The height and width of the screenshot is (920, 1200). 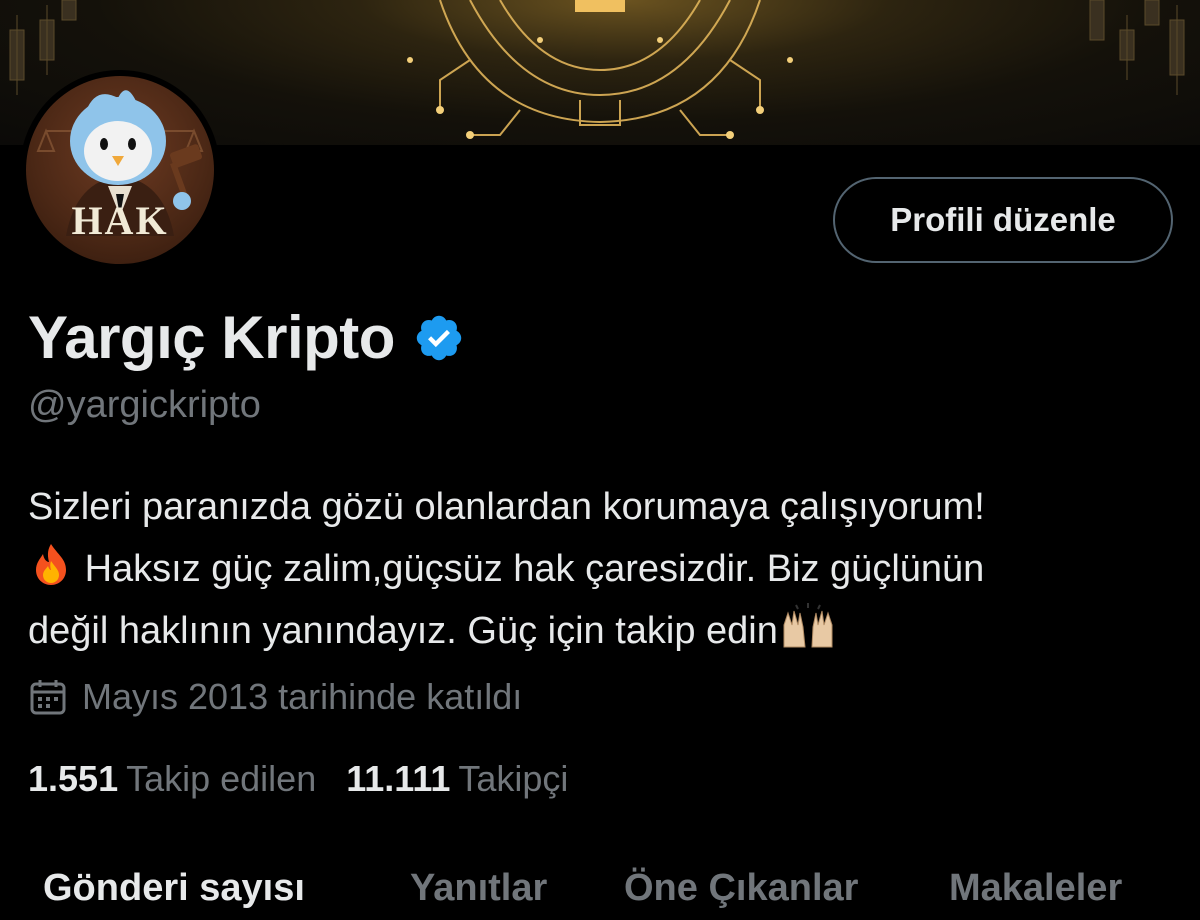 What do you see at coordinates (457, 779) in the screenshot?
I see `followers-stat-link: 11.111 Takipçi` at bounding box center [457, 779].